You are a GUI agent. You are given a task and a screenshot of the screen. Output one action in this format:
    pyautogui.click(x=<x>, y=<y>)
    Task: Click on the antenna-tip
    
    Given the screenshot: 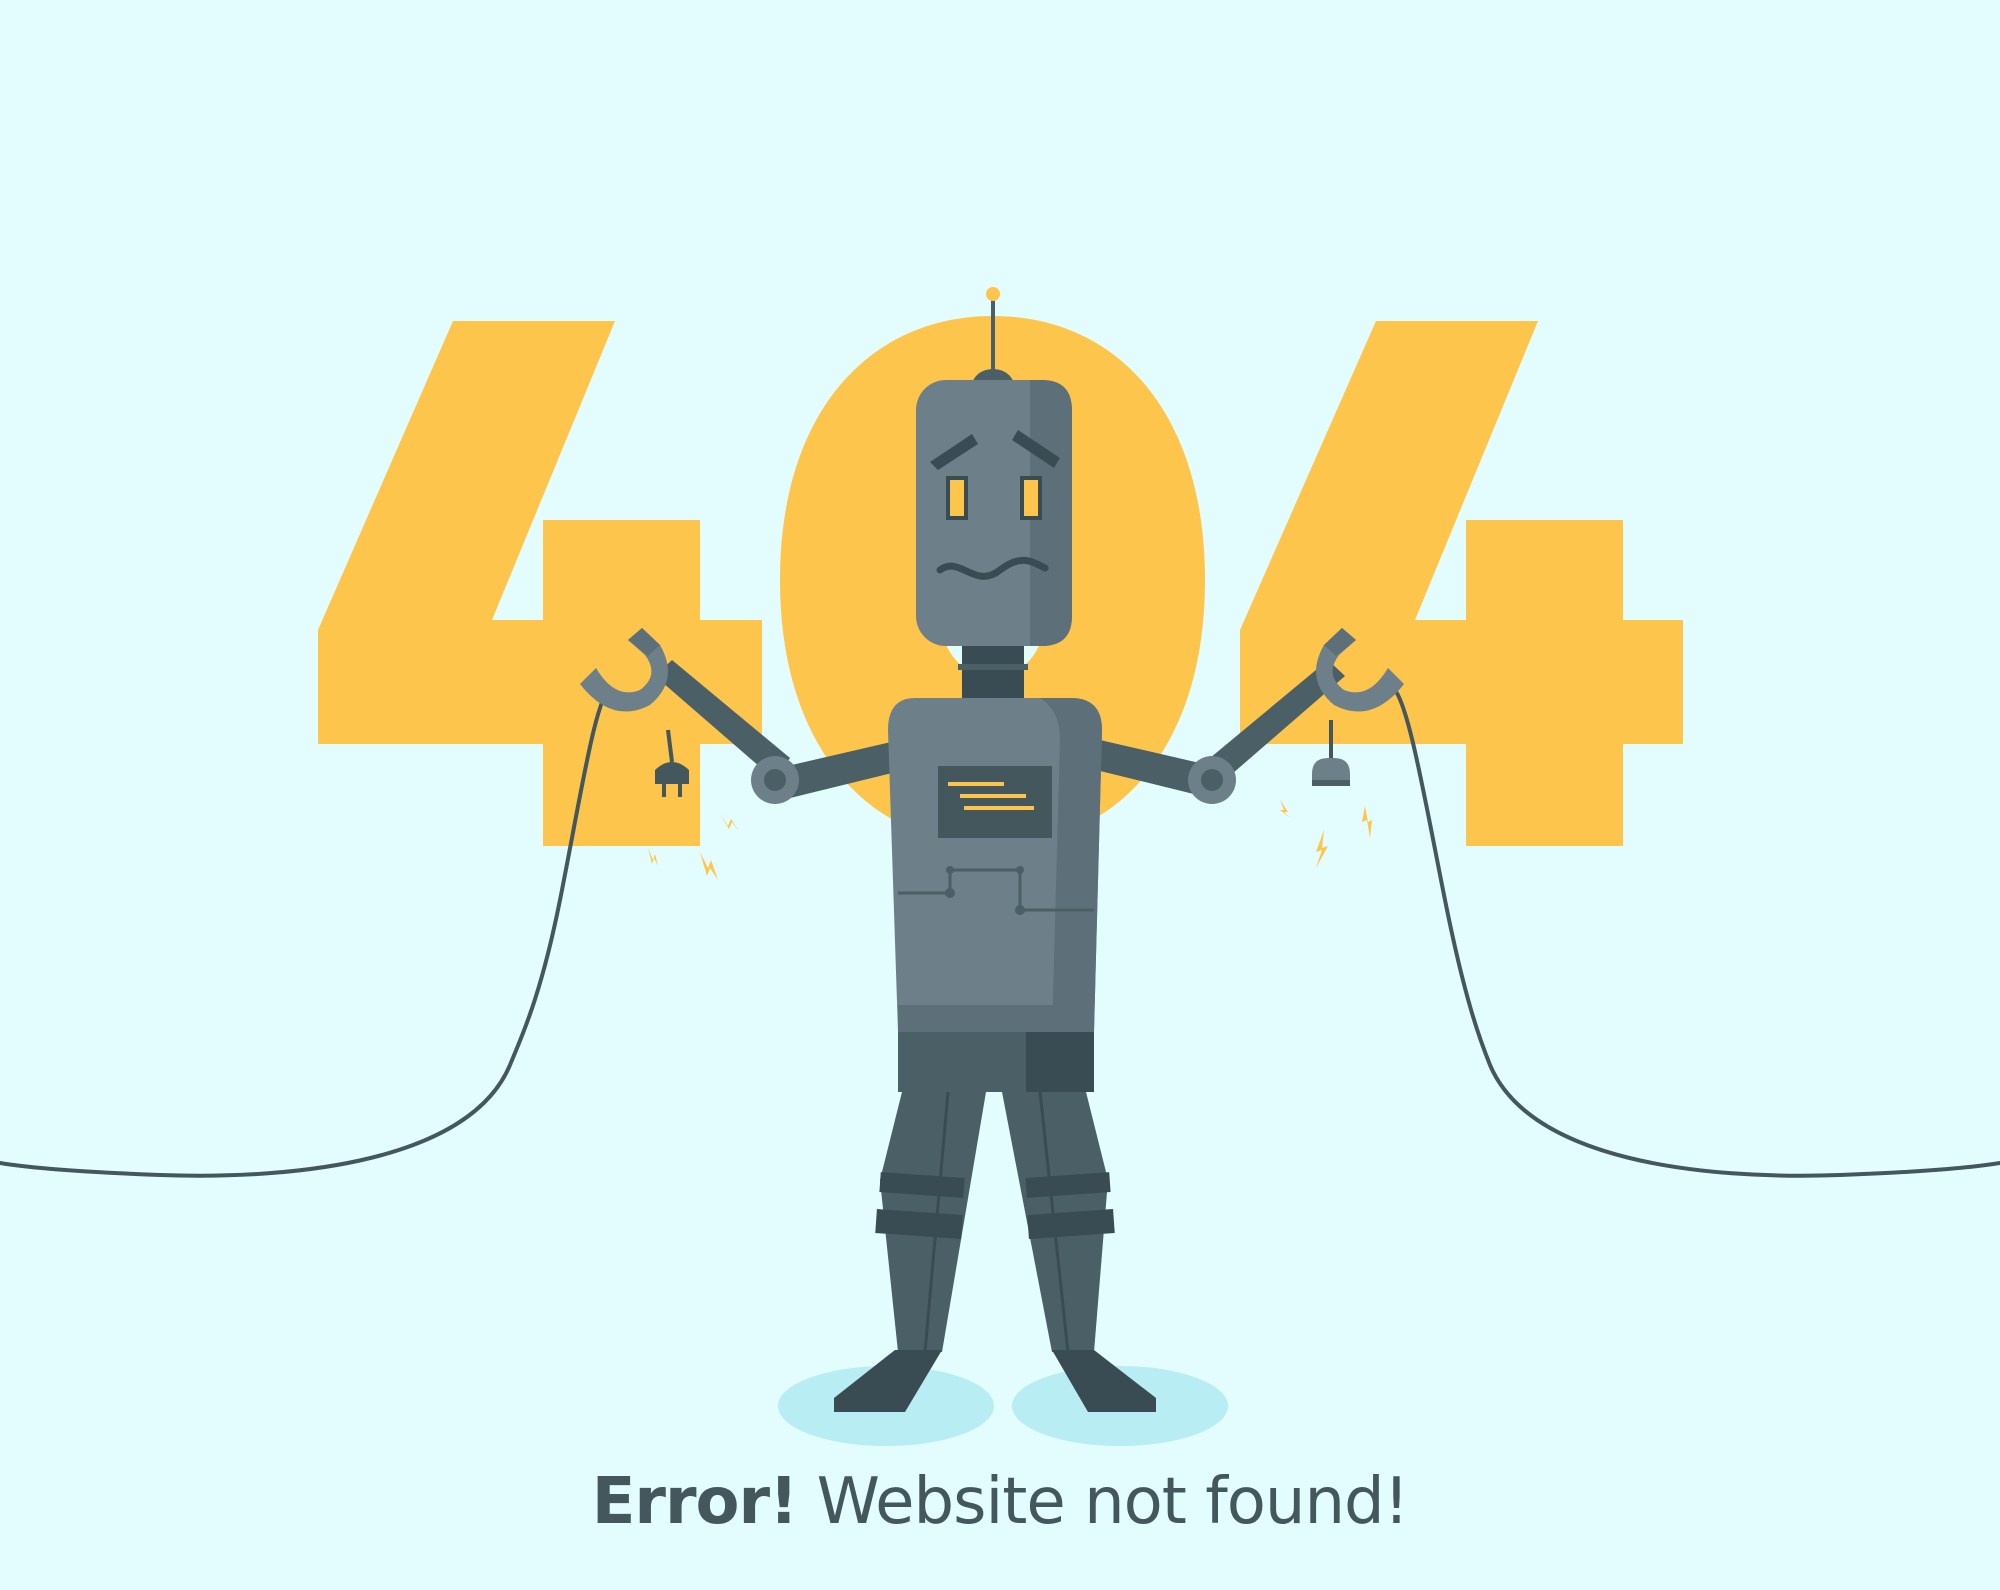 What is the action you would take?
    pyautogui.click(x=993, y=294)
    